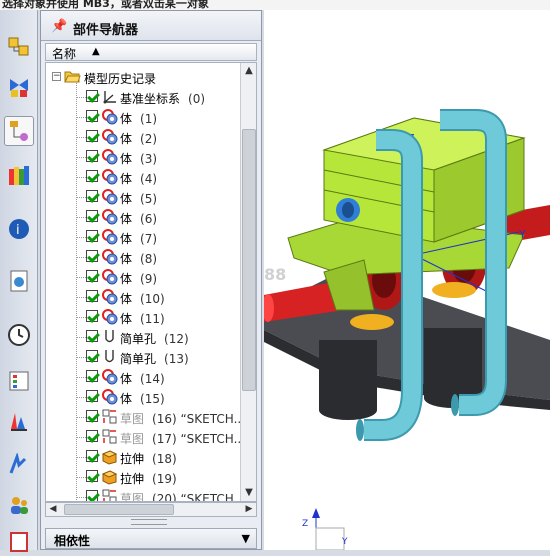  What do you see at coordinates (53, 509) in the screenshot?
I see `scroll-left-icon: ◀` at bounding box center [53, 509].